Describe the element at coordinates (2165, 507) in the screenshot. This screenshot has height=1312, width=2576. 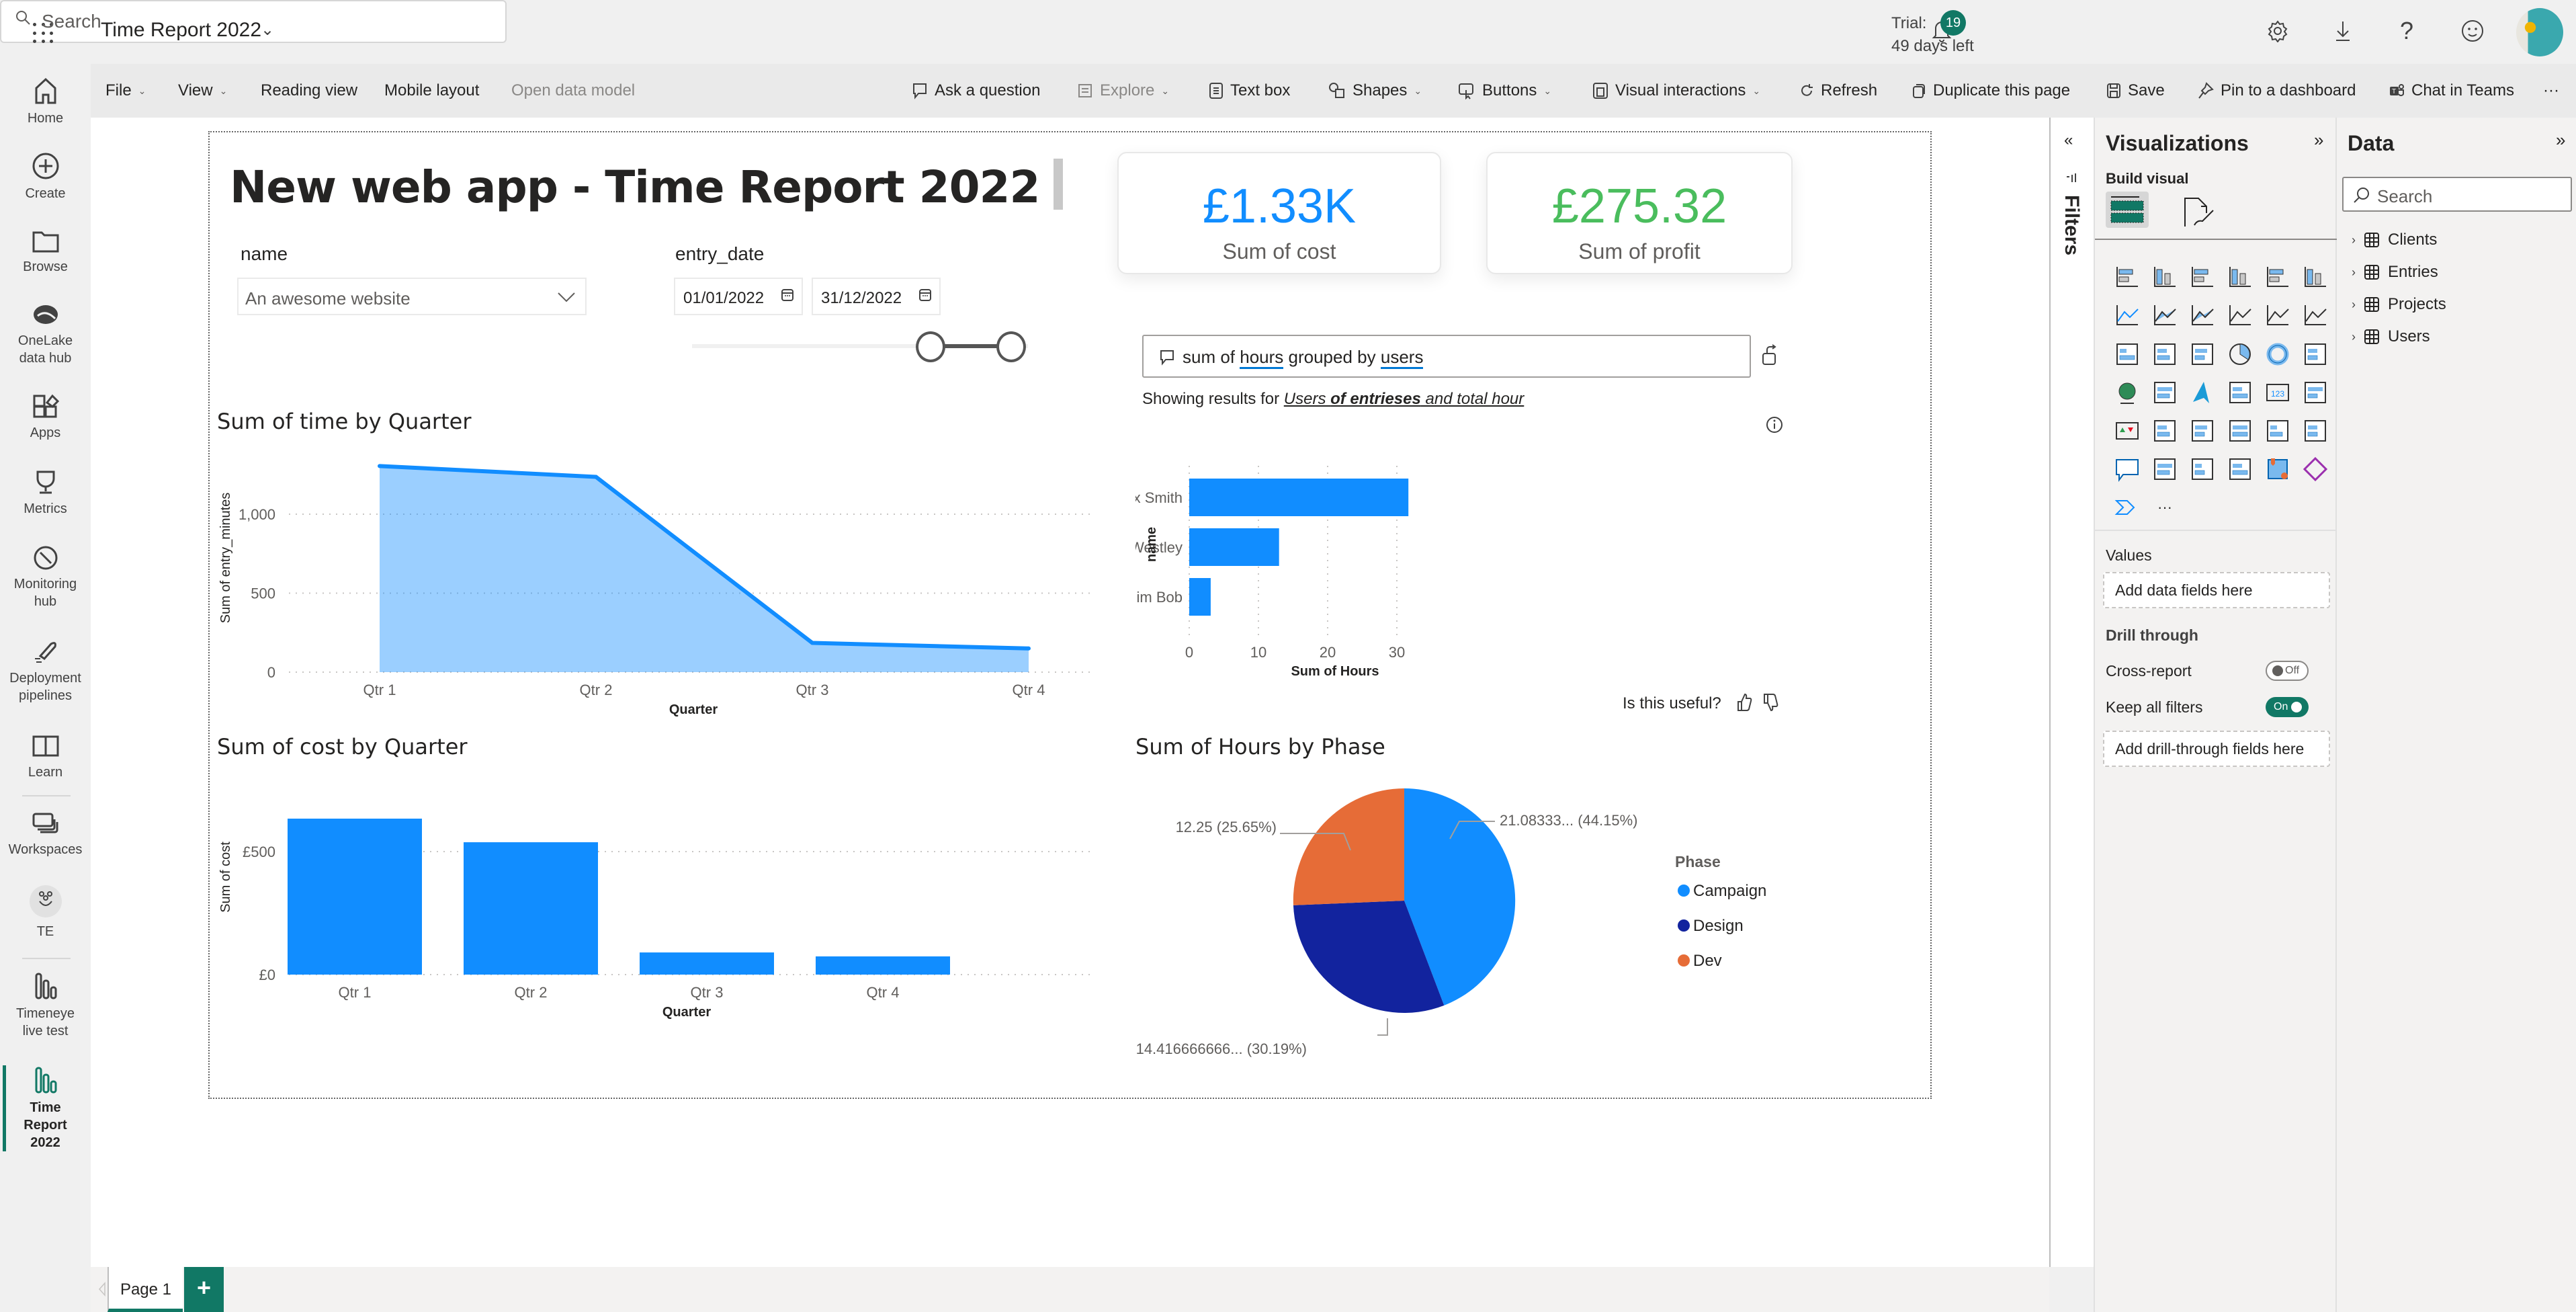
I see `more-visuals-icon: ···` at that location.